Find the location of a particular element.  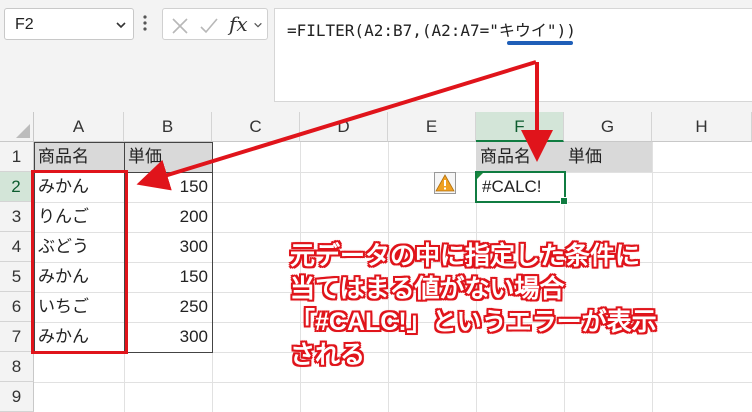

column-header-a: A is located at coordinates (79, 127).